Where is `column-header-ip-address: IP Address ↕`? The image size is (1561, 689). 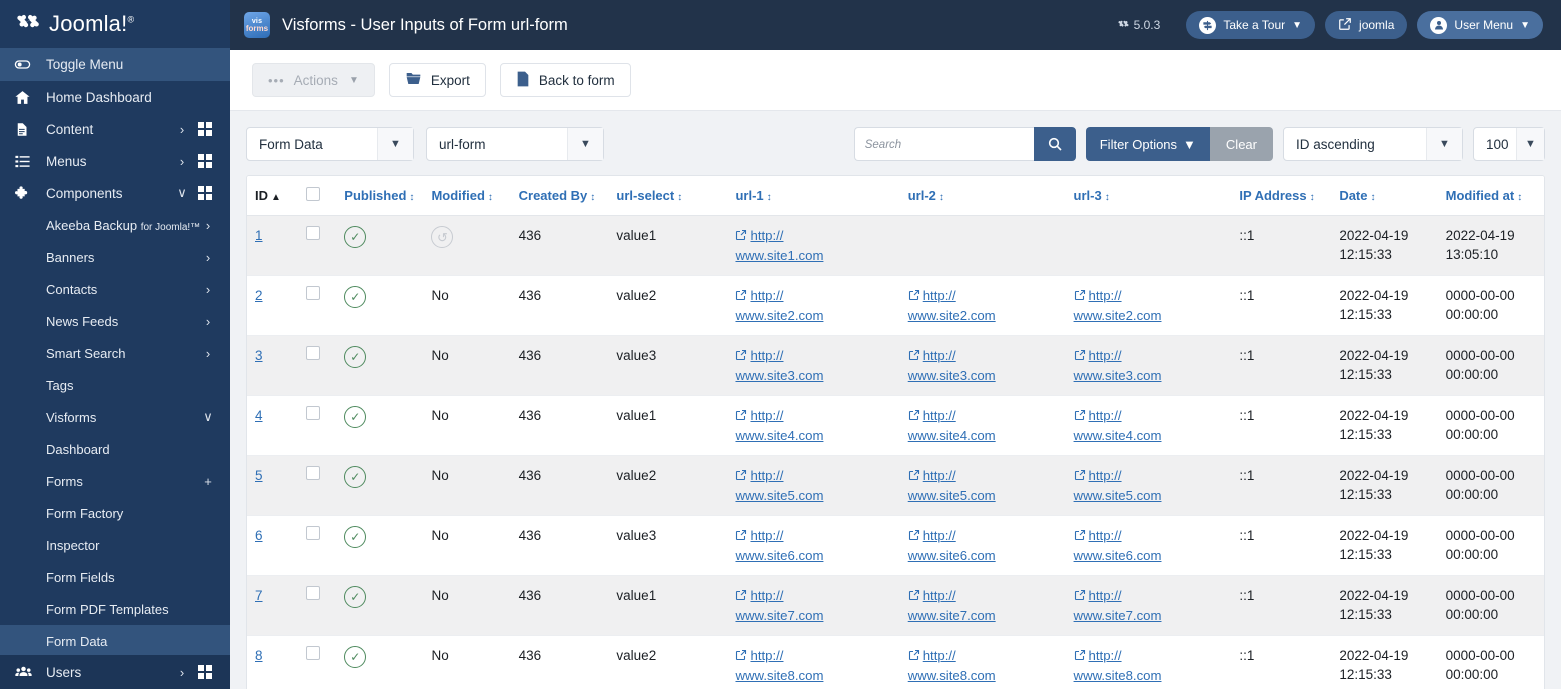
column-header-ip-address: IP Address ↕ is located at coordinates (1281, 196).